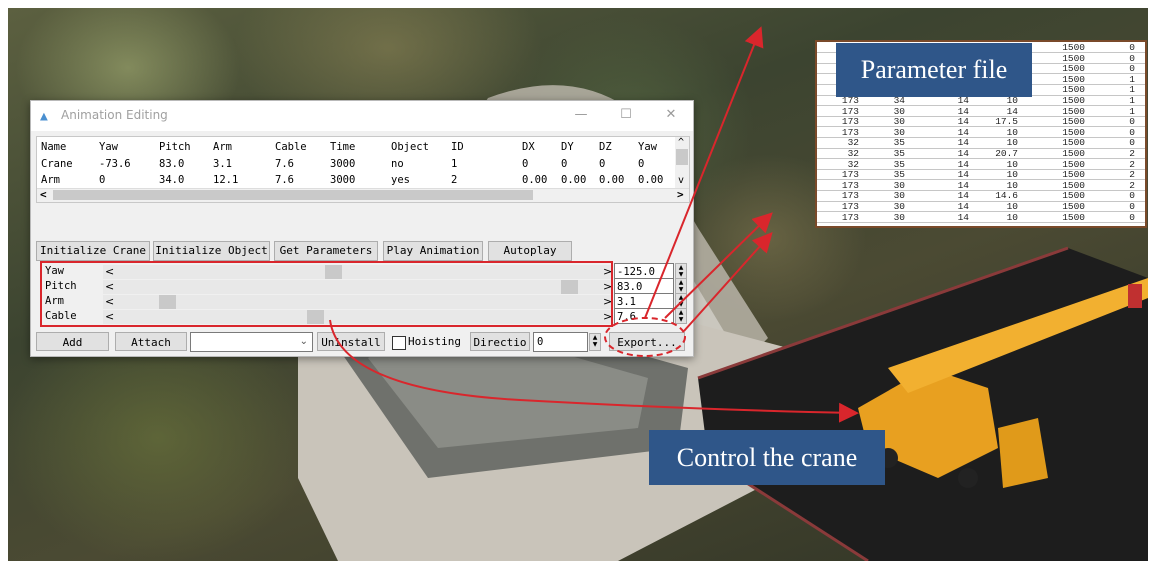 This screenshot has height=567, width=1156. I want to click on hoisting-checkbox, so click(399, 343).